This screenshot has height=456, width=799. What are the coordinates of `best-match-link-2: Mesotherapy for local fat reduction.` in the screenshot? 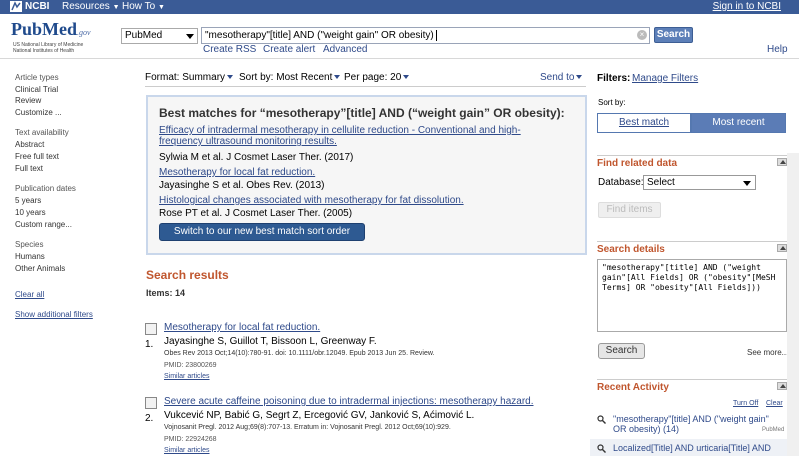 It's located at (237, 172).